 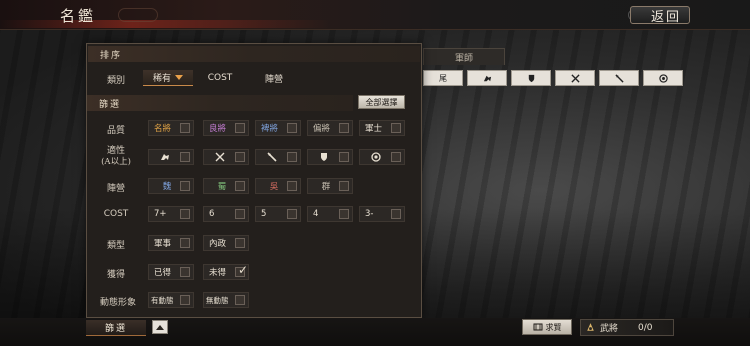 What do you see at coordinates (531, 78) in the screenshot?
I see `background-chip-shield` at bounding box center [531, 78].